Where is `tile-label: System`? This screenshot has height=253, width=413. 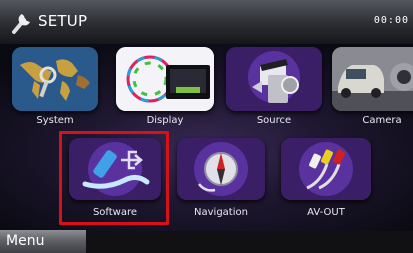 tile-label: System is located at coordinates (55, 120).